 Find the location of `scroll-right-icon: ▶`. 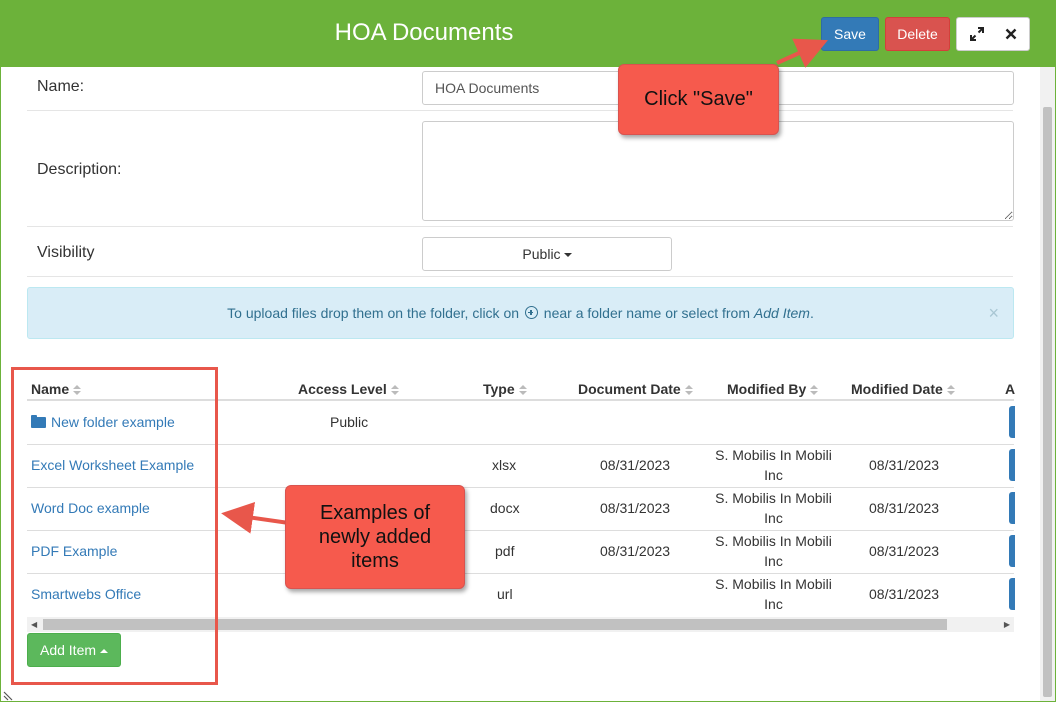

scroll-right-icon: ▶ is located at coordinates (1007, 624).